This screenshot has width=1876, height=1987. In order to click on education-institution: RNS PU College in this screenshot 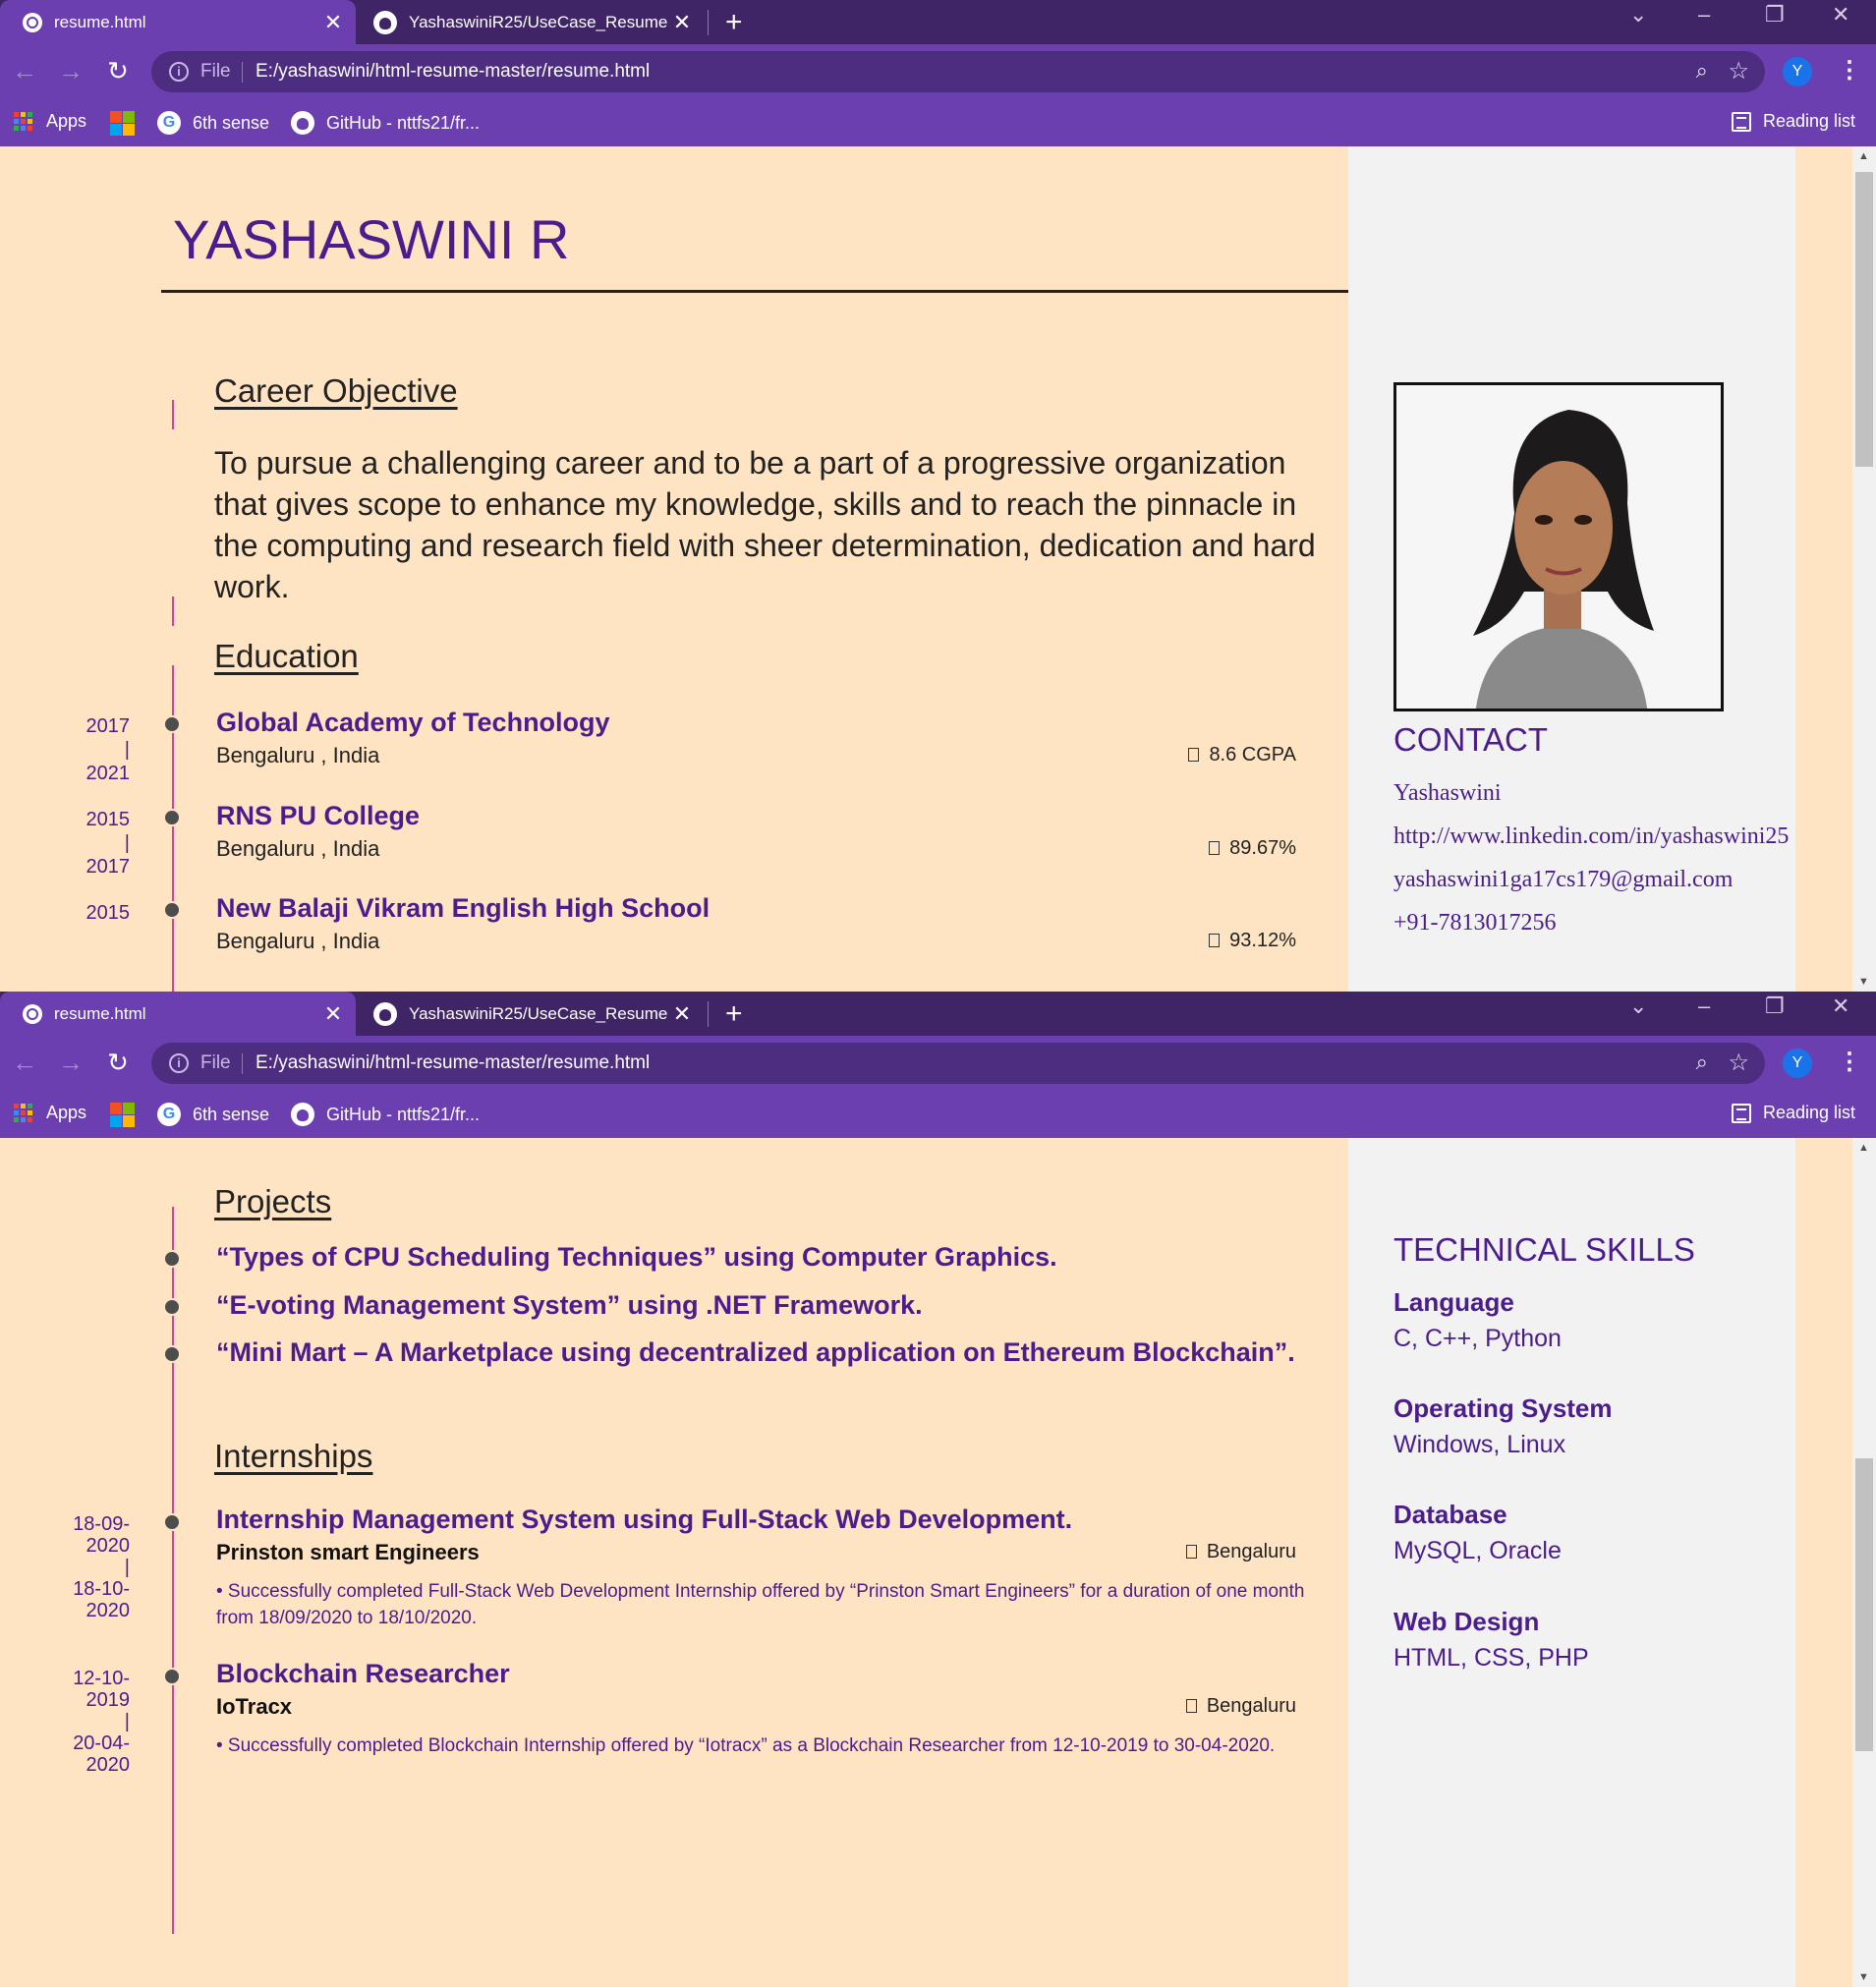, I will do `click(318, 815)`.